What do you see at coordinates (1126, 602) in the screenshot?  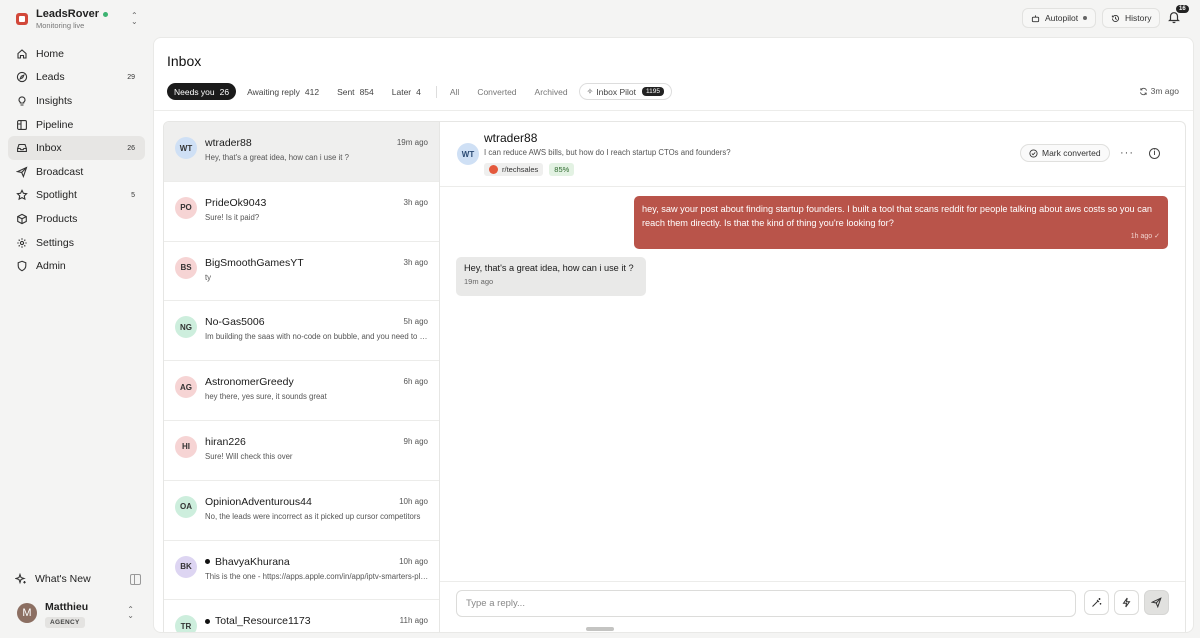 I see `autopilot-reply-button` at bounding box center [1126, 602].